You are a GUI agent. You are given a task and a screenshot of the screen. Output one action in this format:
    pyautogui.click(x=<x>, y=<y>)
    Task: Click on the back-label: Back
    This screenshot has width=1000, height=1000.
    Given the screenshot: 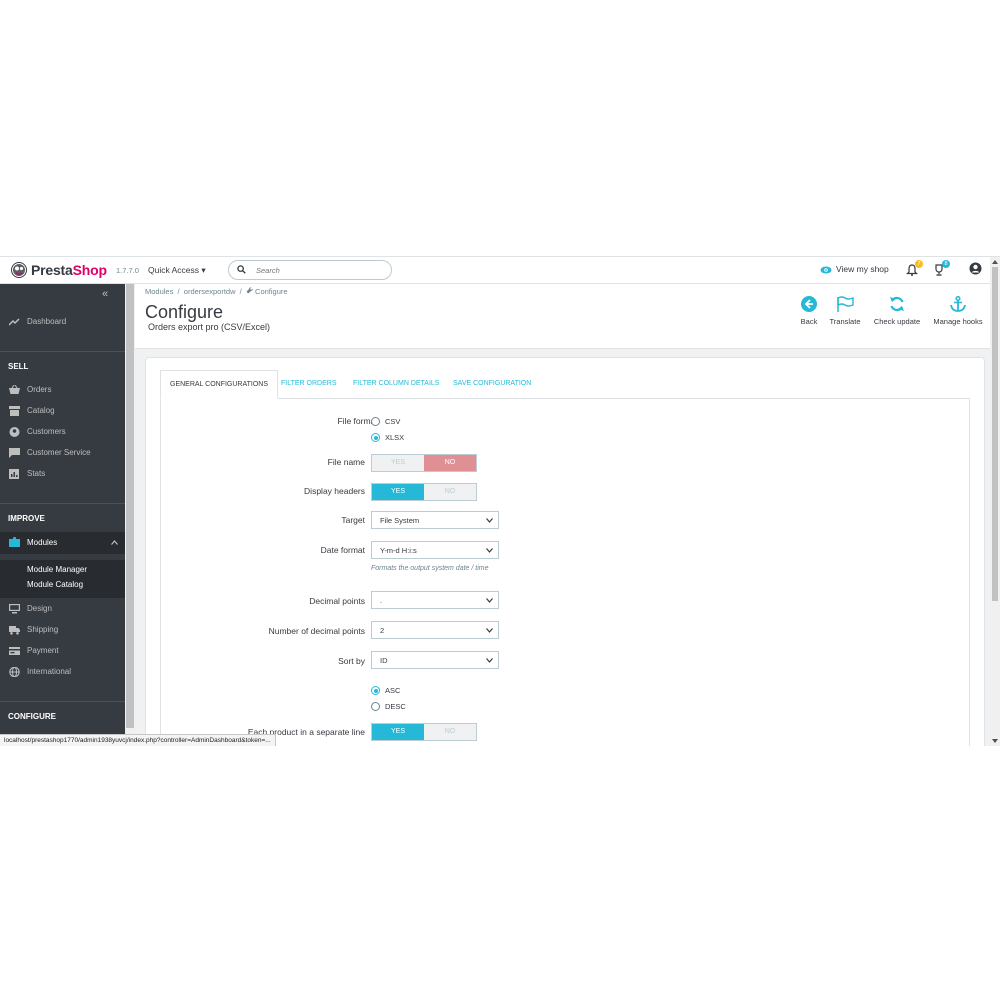 What is the action you would take?
    pyautogui.click(x=809, y=321)
    